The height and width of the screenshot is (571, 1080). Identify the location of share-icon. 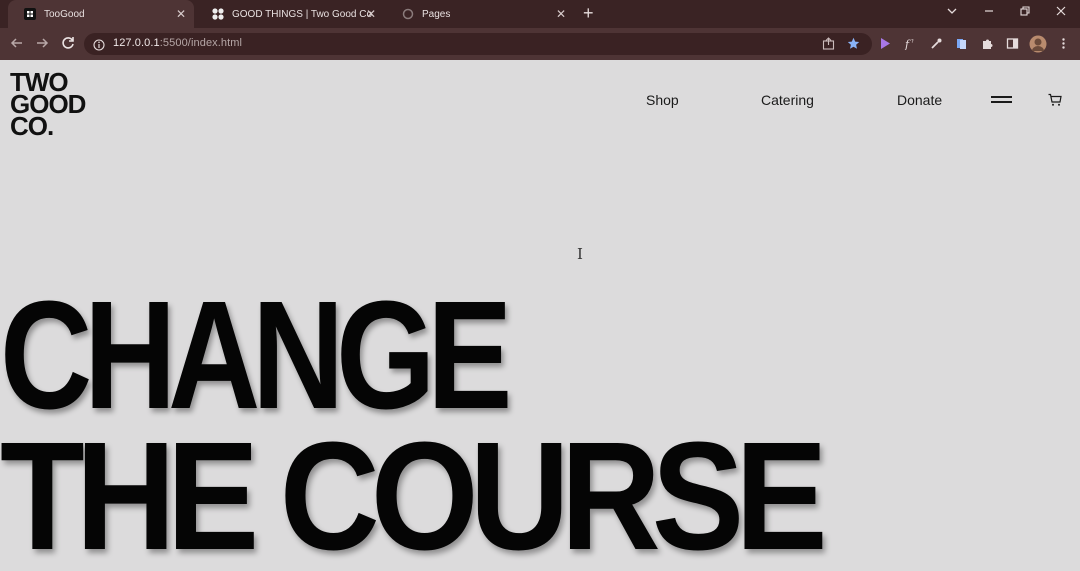
(828, 44).